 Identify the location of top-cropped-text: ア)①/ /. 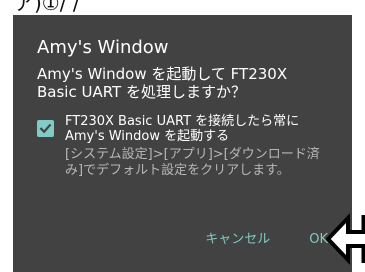
(47, 7).